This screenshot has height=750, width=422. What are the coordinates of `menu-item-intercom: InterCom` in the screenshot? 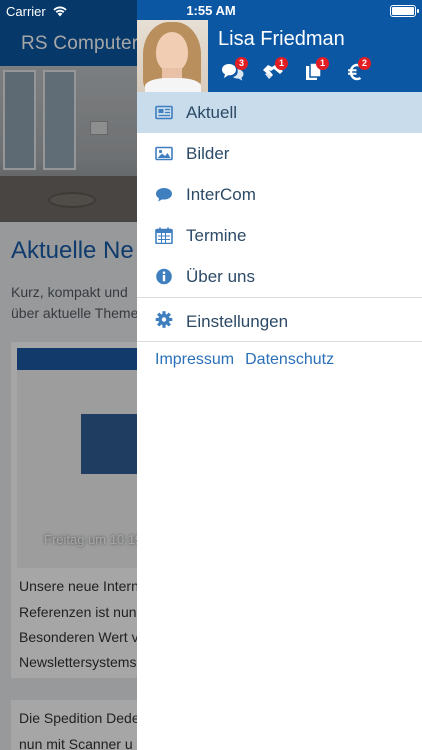 It's located at (279, 194).